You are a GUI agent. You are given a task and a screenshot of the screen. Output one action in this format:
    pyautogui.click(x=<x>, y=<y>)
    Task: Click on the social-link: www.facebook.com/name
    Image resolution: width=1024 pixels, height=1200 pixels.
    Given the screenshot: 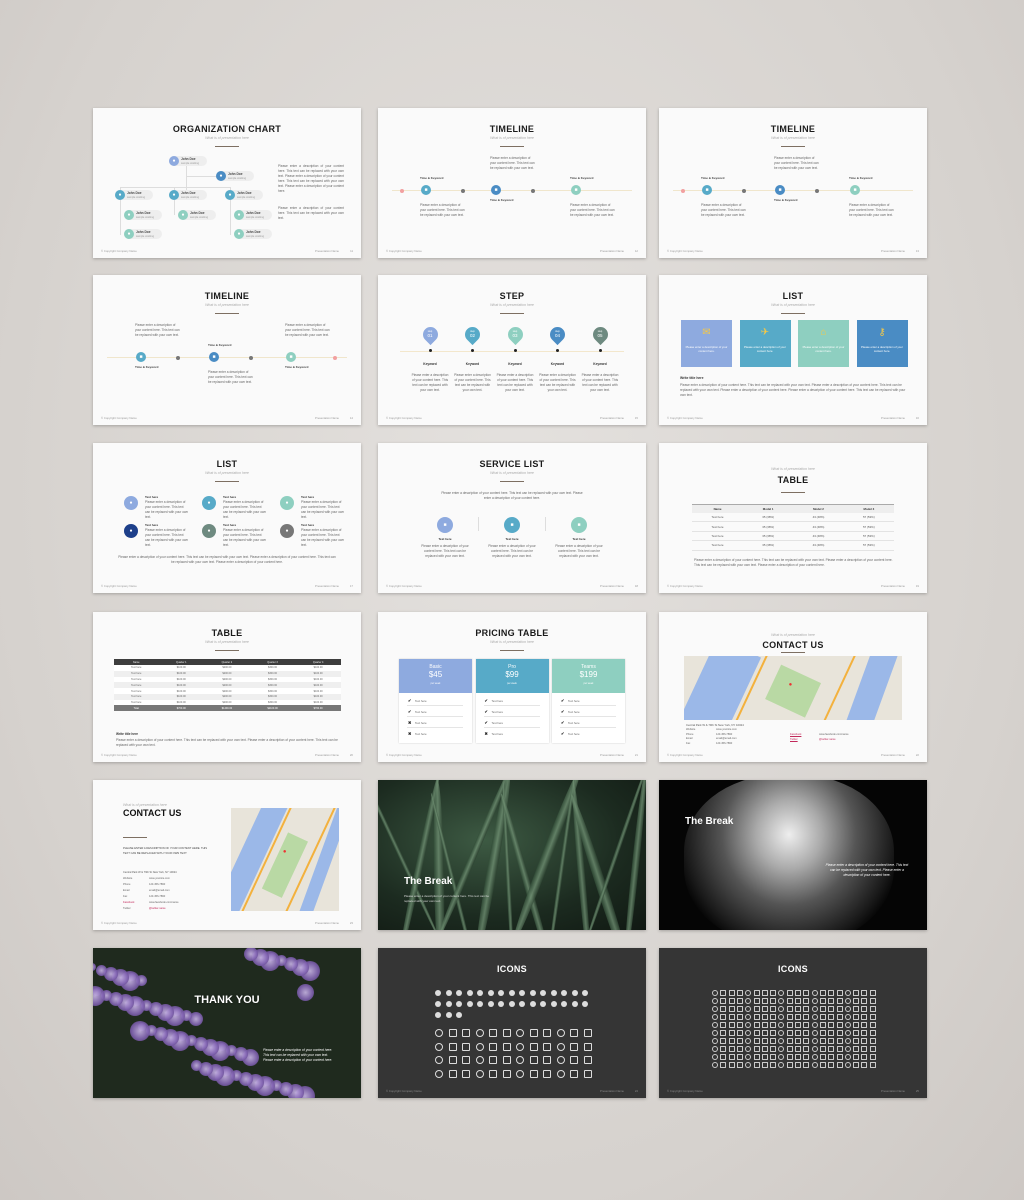 What is the action you would take?
    pyautogui.click(x=834, y=734)
    